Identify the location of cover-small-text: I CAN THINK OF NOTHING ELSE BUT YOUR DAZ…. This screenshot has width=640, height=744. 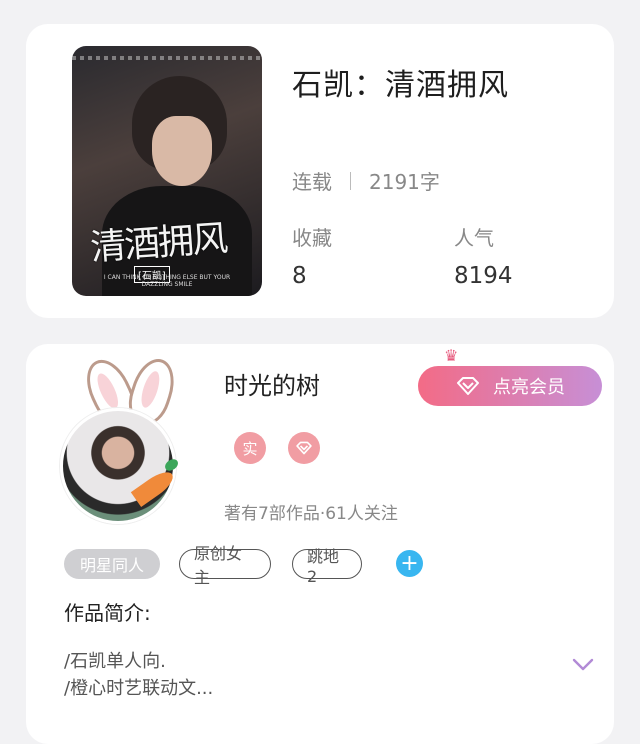
(167, 281).